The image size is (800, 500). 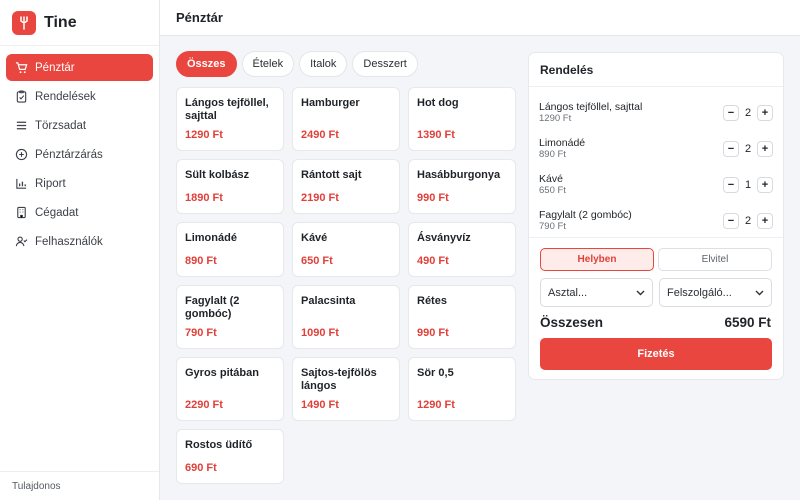 What do you see at coordinates (21, 68) in the screenshot?
I see `cart-icon` at bounding box center [21, 68].